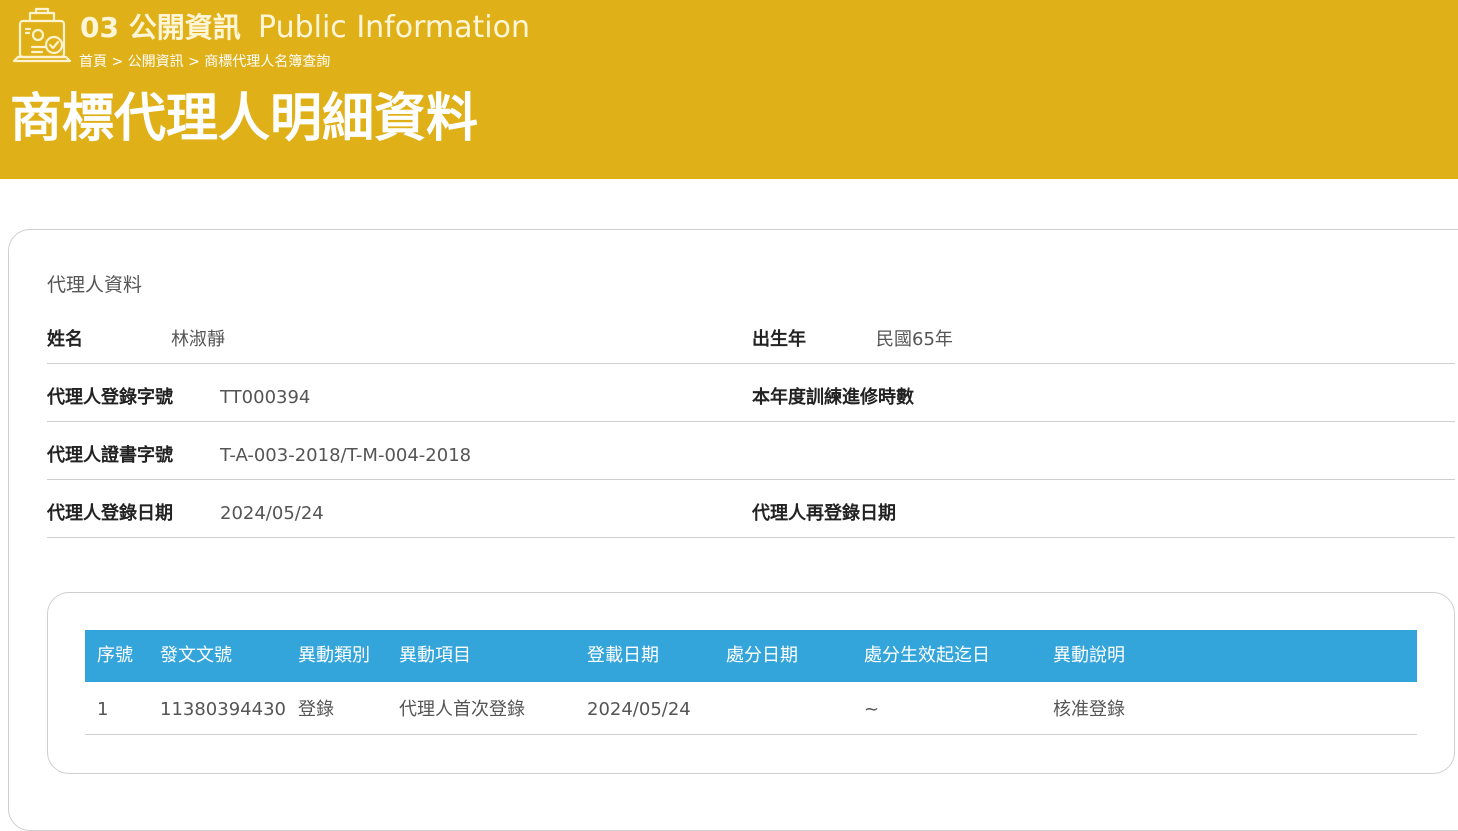  What do you see at coordinates (751, 508) in the screenshot?
I see `info-row-reg-date: 代理人登錄日期 2024/05/24 代理人再登錄日期` at bounding box center [751, 508].